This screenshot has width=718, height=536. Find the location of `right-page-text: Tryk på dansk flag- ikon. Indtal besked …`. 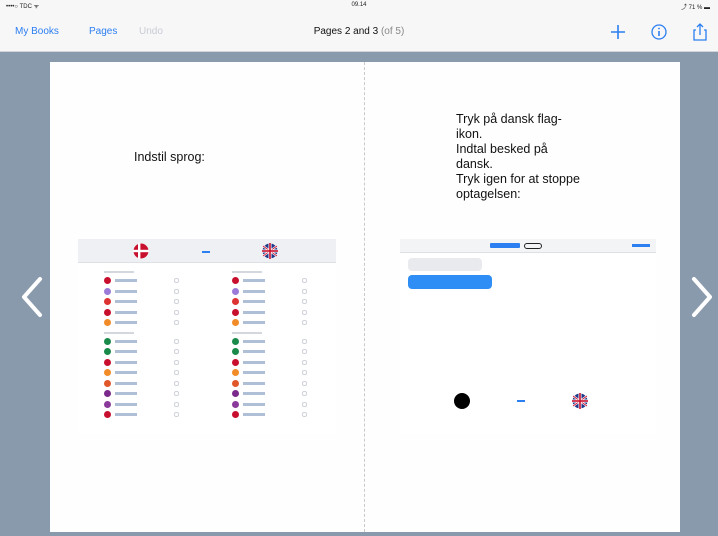

right-page-text: Tryk på dansk flag- ikon. Indtal besked … is located at coordinates (518, 156).